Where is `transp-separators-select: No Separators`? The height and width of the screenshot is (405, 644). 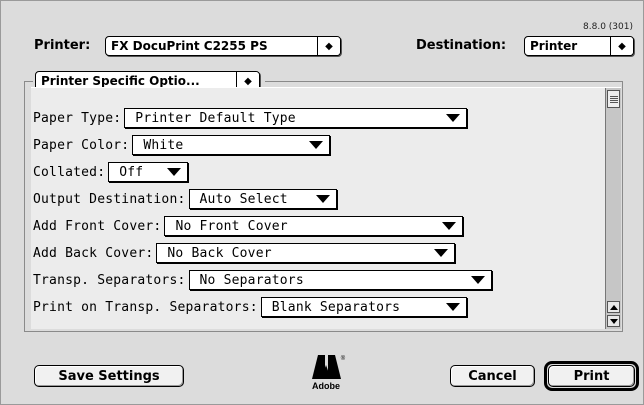
transp-separators-select: No Separators is located at coordinates (340, 280).